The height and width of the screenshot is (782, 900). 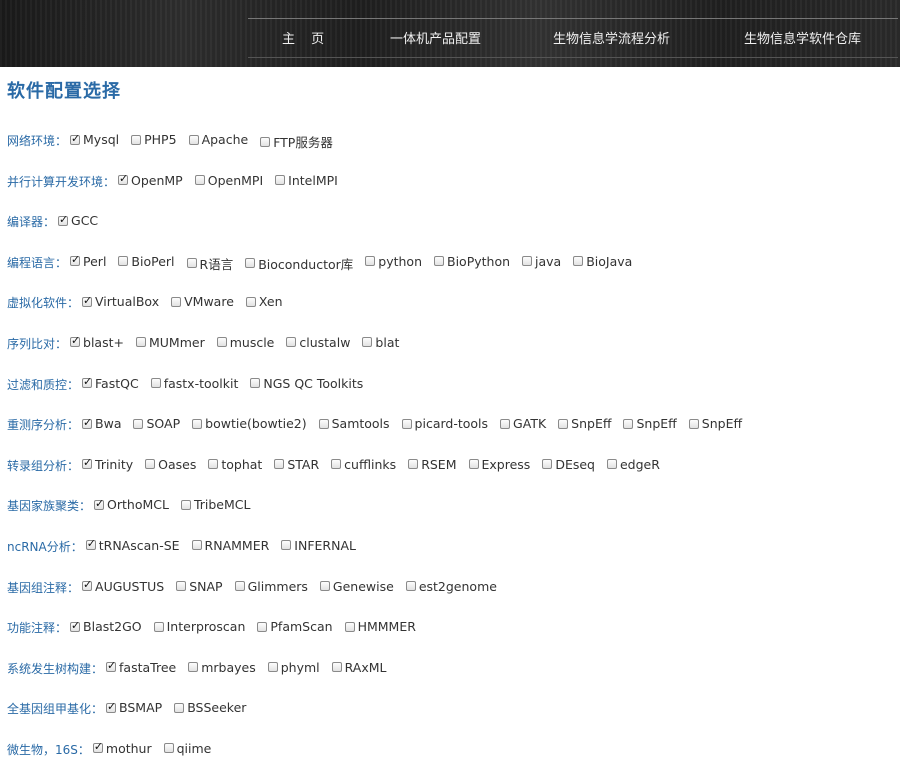 What do you see at coordinates (451, 586) in the screenshot?
I see `software-option: est2genome` at bounding box center [451, 586].